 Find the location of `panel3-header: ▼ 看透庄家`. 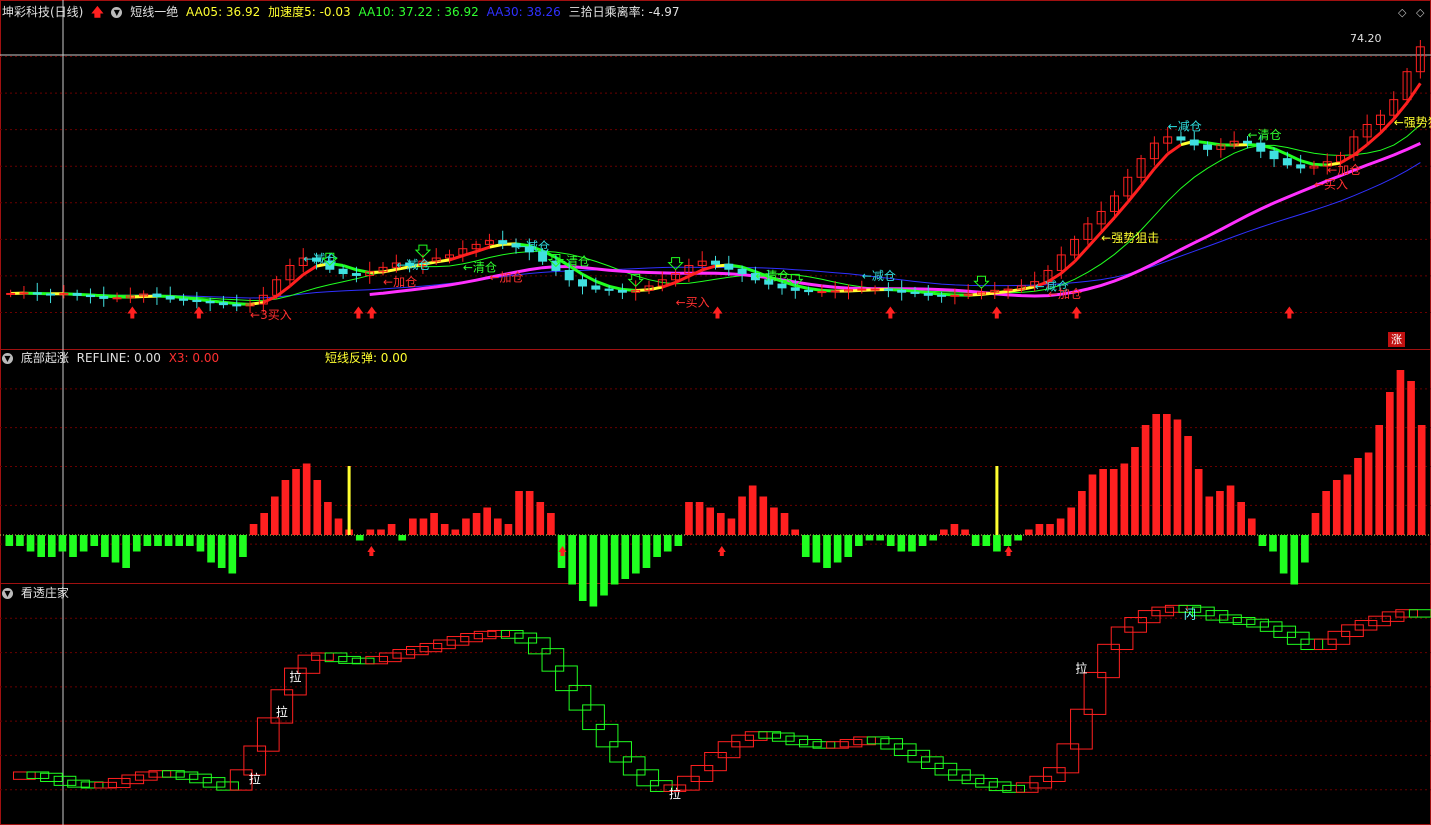

panel3-header: ▼ 看透庄家 is located at coordinates (37, 593).